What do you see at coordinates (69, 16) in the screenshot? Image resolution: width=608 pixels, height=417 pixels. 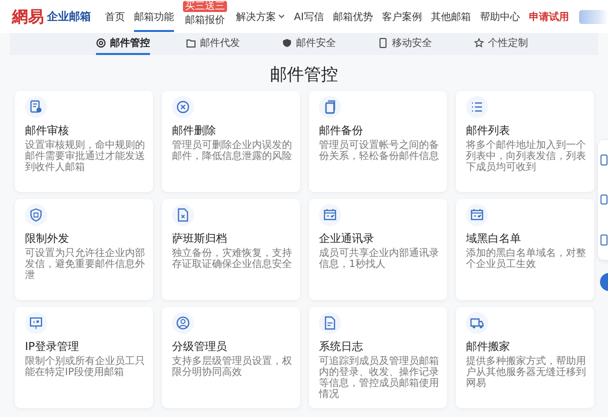 I see `logo-text: 企业邮箱` at bounding box center [69, 16].